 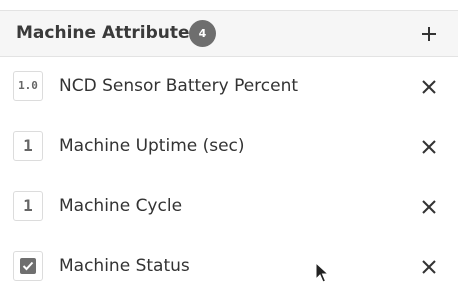 I want to click on panel-title: Machine Attributes, so click(x=108, y=33).